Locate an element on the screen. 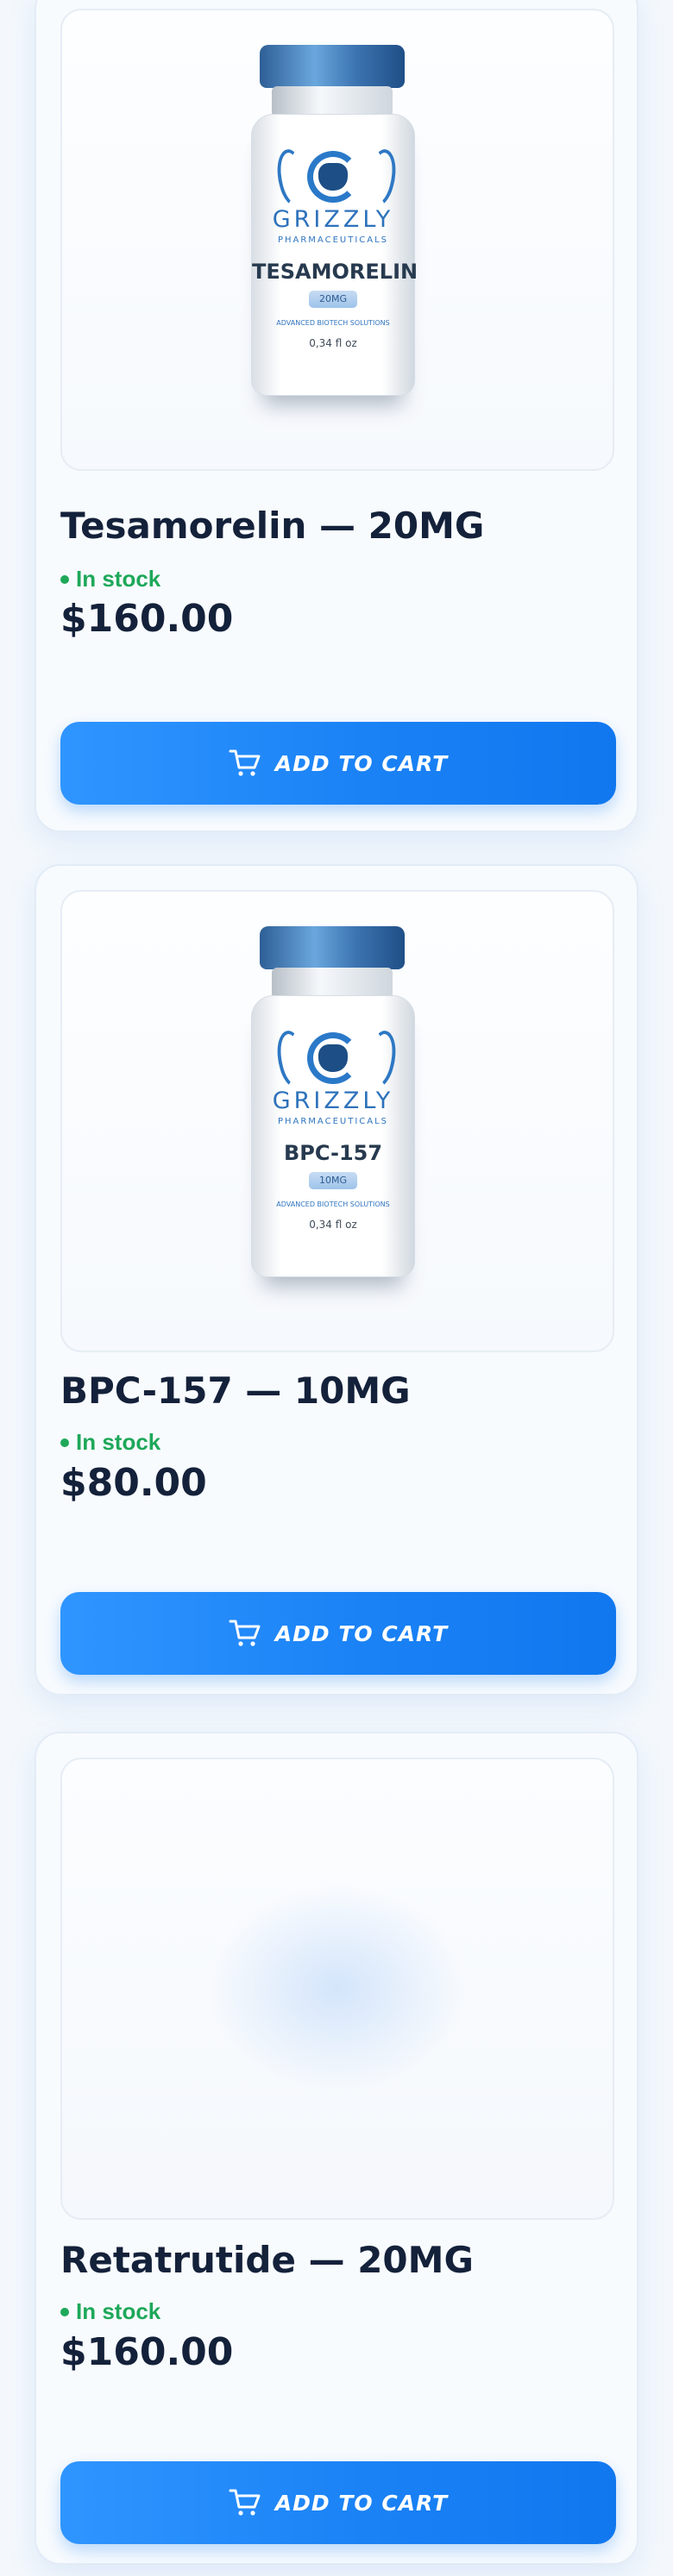  product-price: $80.00 is located at coordinates (134, 1483).